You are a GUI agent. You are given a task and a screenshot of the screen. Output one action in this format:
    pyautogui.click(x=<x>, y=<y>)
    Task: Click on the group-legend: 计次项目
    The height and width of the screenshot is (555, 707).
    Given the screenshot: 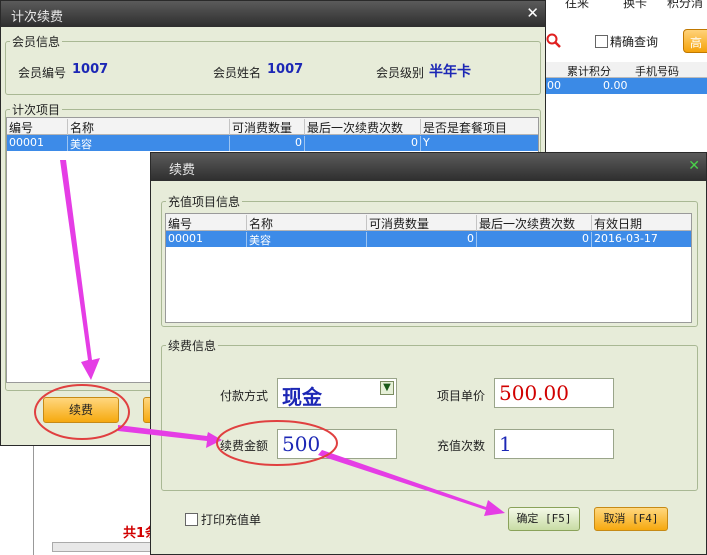 What is the action you would take?
    pyautogui.click(x=36, y=110)
    